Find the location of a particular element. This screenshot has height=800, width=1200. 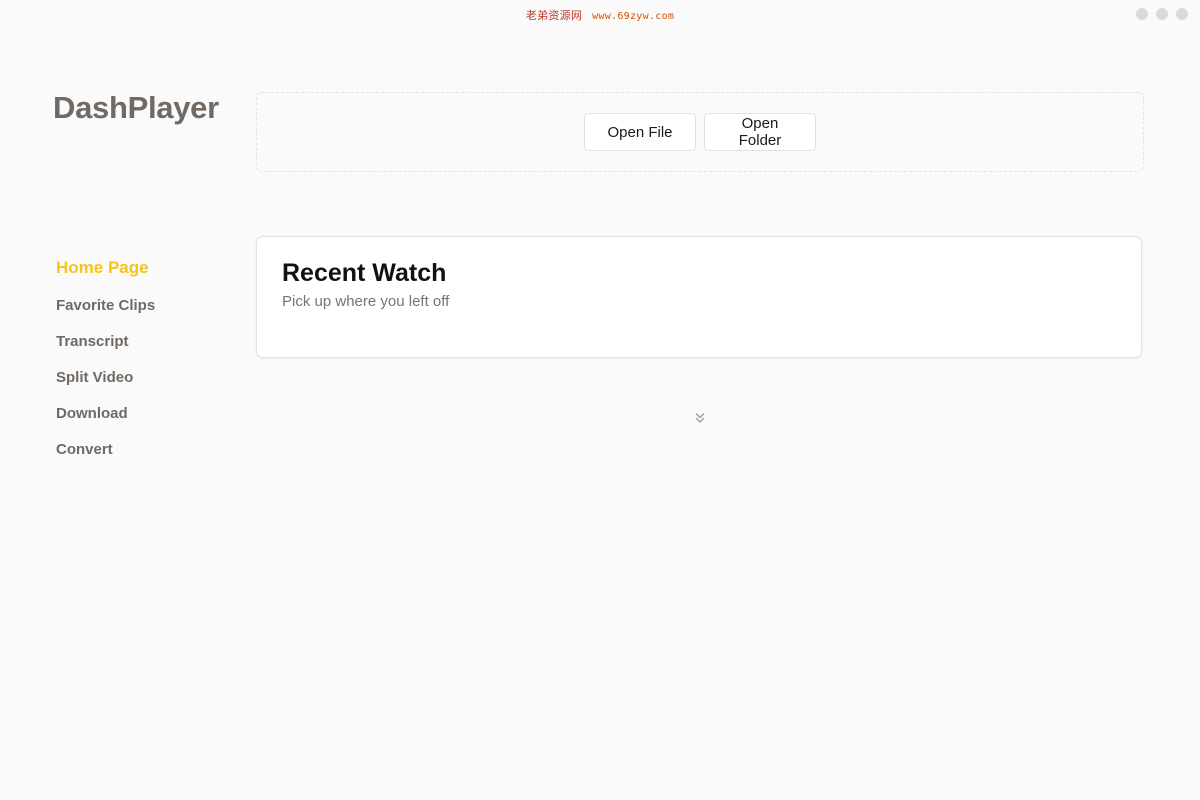

sidebar-item-home-page: Home Page is located at coordinates (146, 275).